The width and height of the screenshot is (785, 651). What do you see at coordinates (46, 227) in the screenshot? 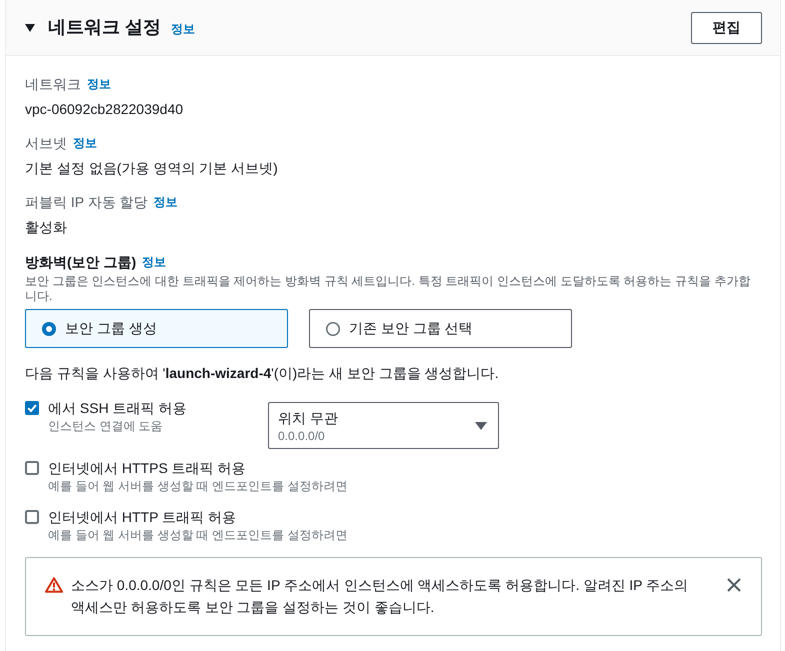
I see `field-value: 활성화` at bounding box center [46, 227].